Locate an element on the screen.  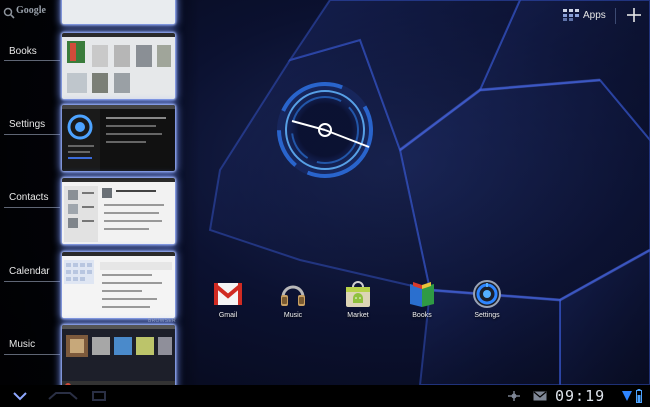
add-widget-button is located at coordinates (634, 15).